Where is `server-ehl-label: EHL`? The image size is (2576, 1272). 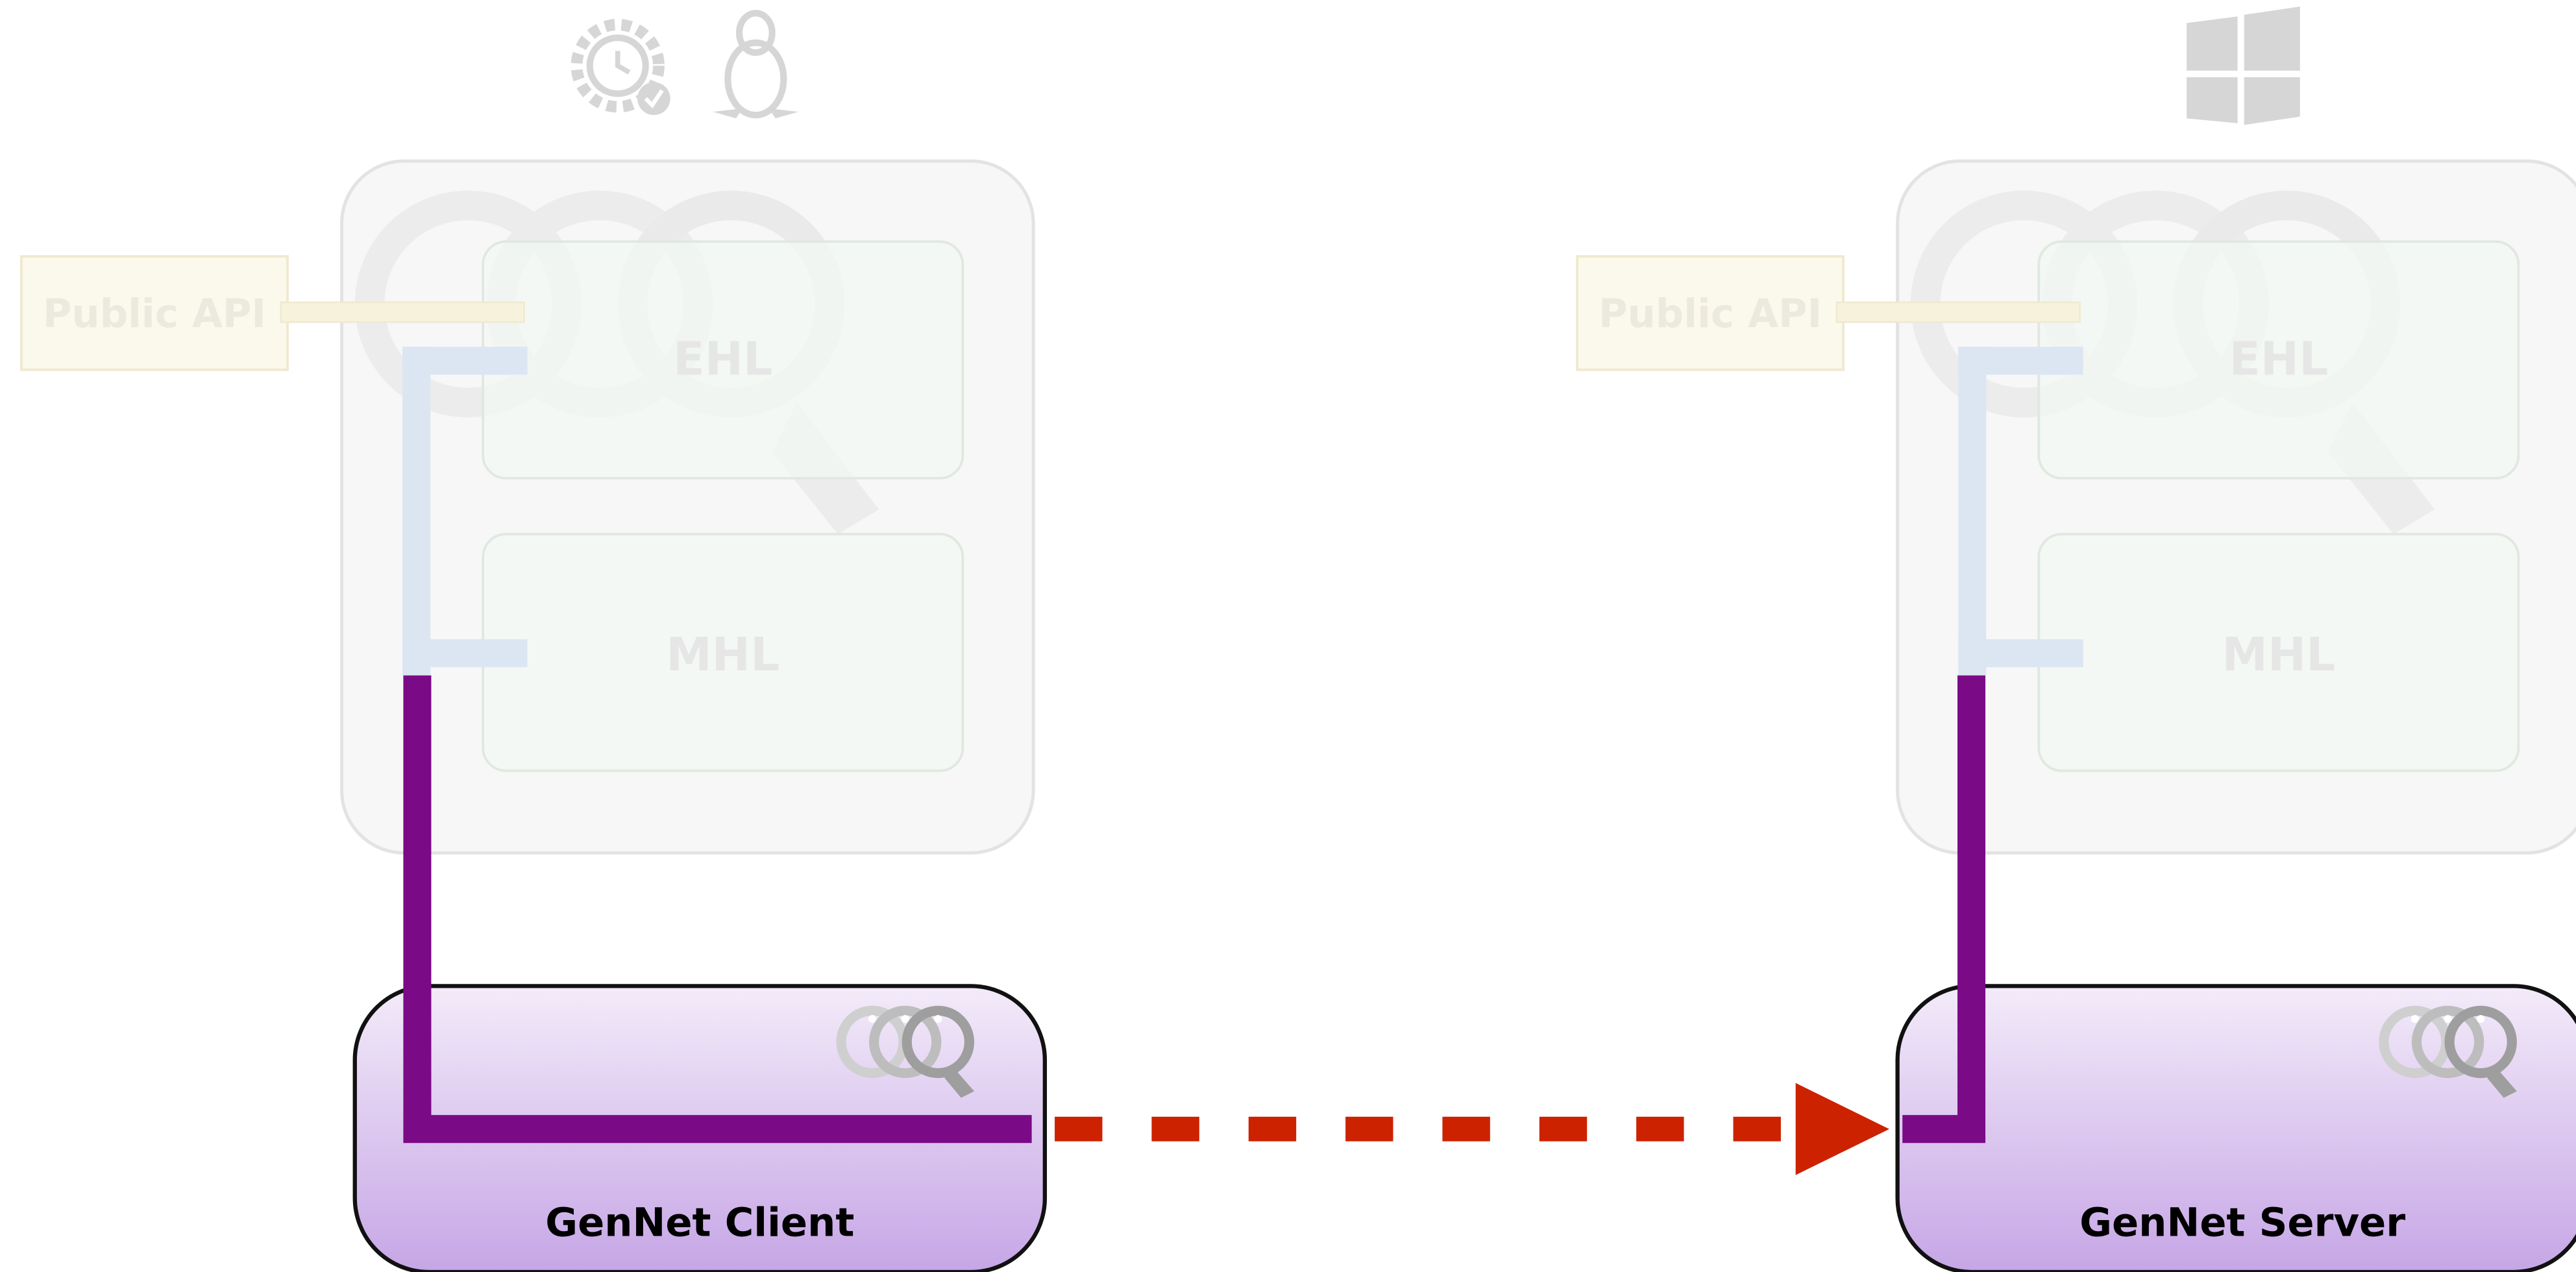
server-ehl-label: EHL is located at coordinates (2278, 359).